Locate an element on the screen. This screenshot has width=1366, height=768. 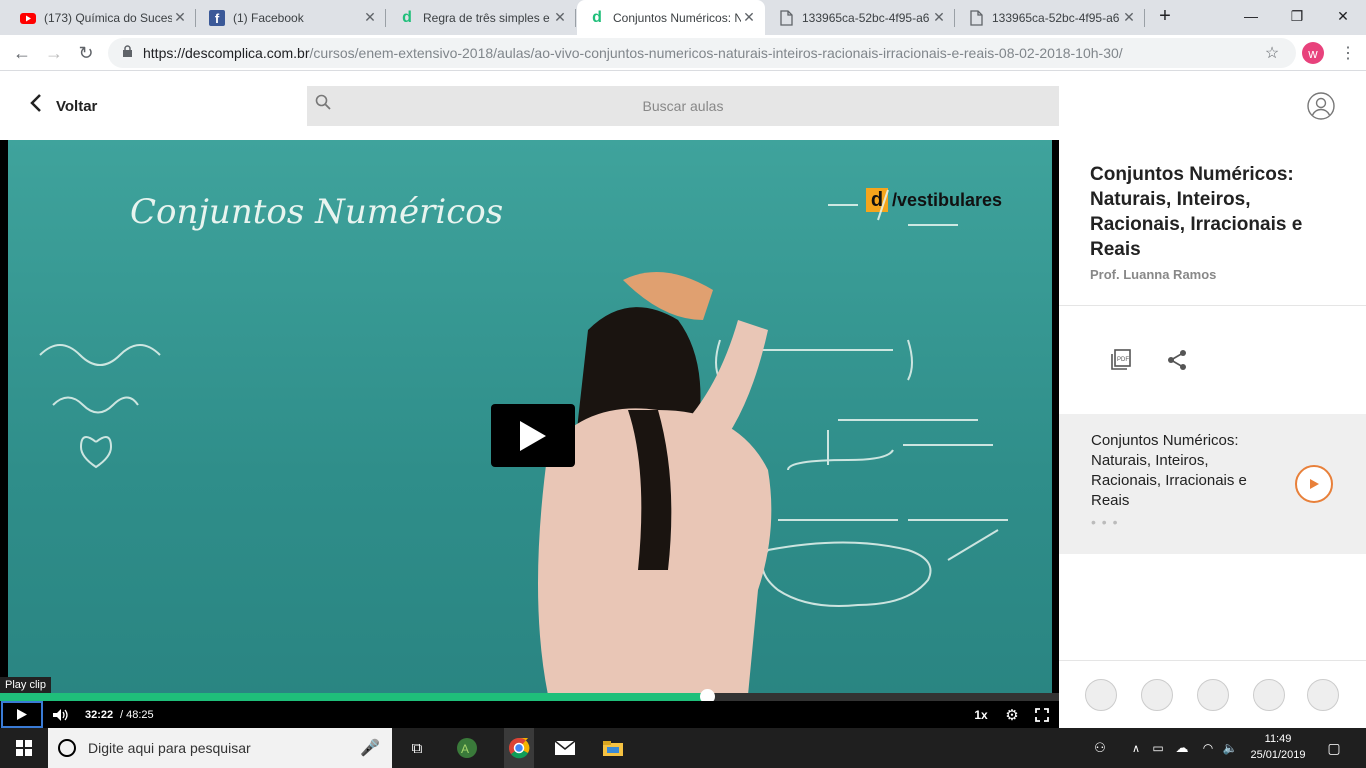
volume-icon is located at coordinates (60, 714).